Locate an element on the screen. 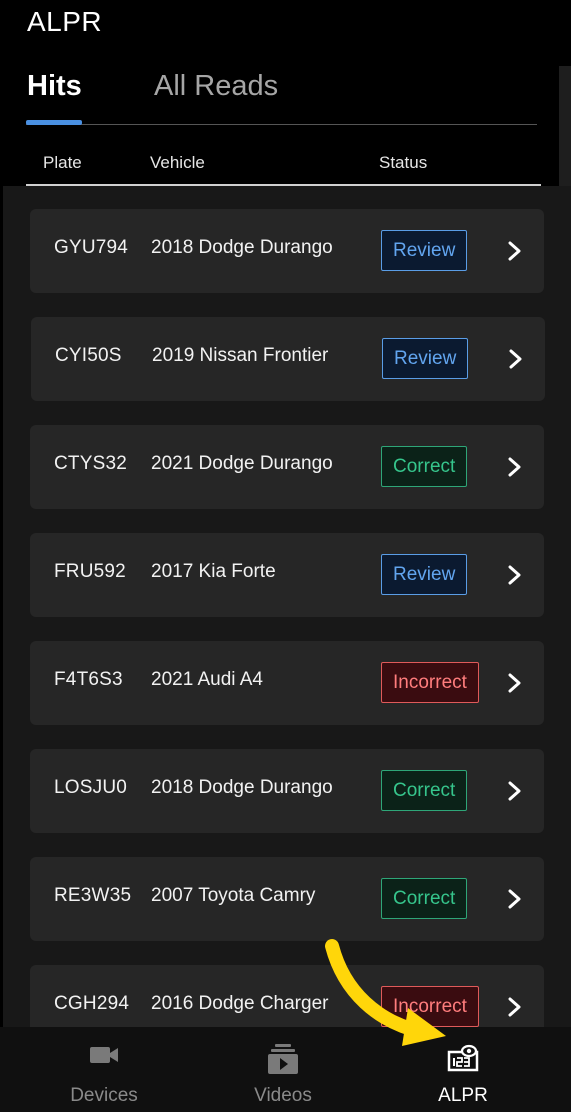  nav-label-videos: Videos is located at coordinates (283, 1095).